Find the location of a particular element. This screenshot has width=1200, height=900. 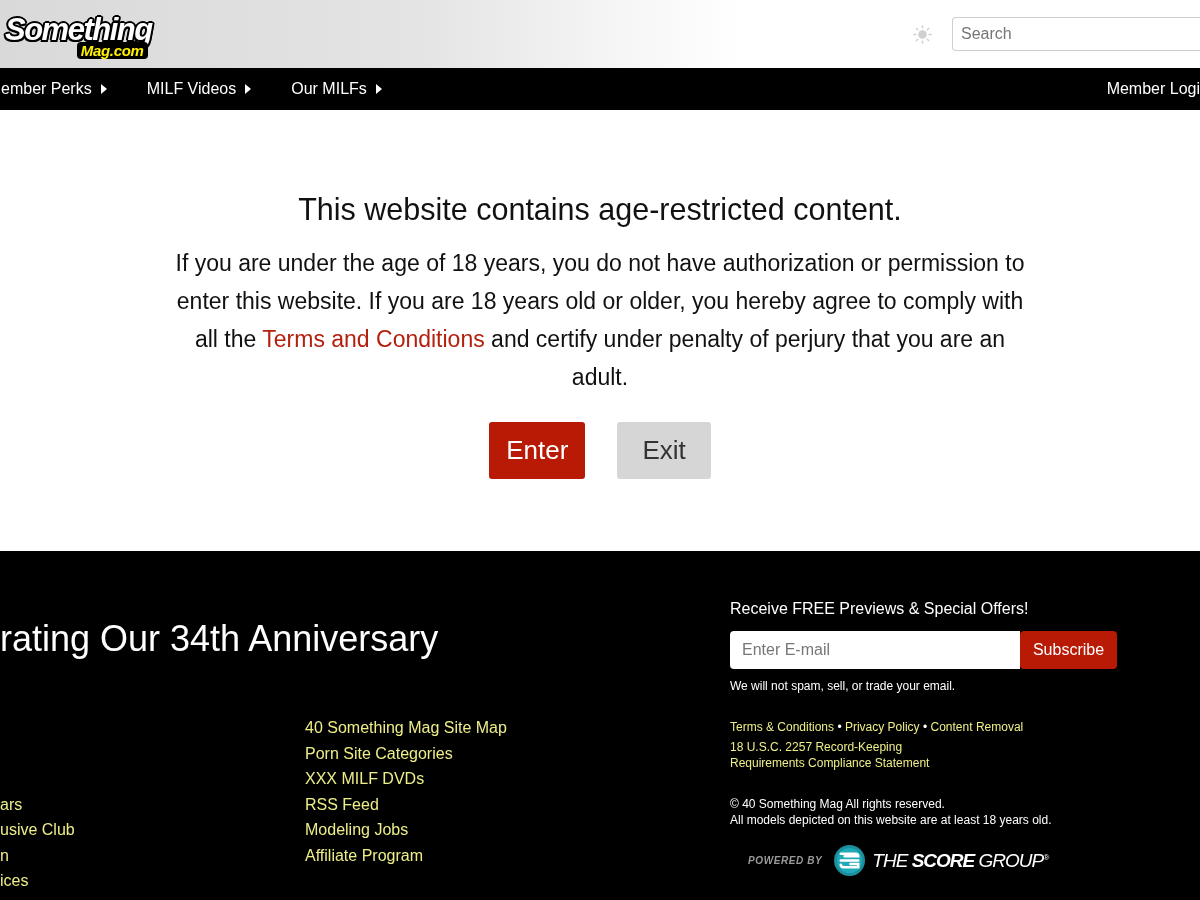

enter-button: Enter is located at coordinates (537, 450).